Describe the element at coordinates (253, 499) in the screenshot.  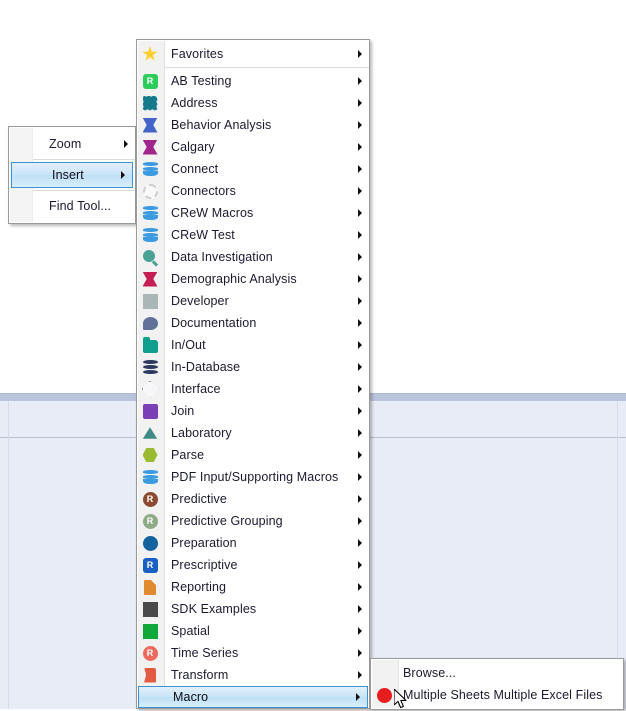
I see `tool-menu-item-predictive: R Predictive` at that location.